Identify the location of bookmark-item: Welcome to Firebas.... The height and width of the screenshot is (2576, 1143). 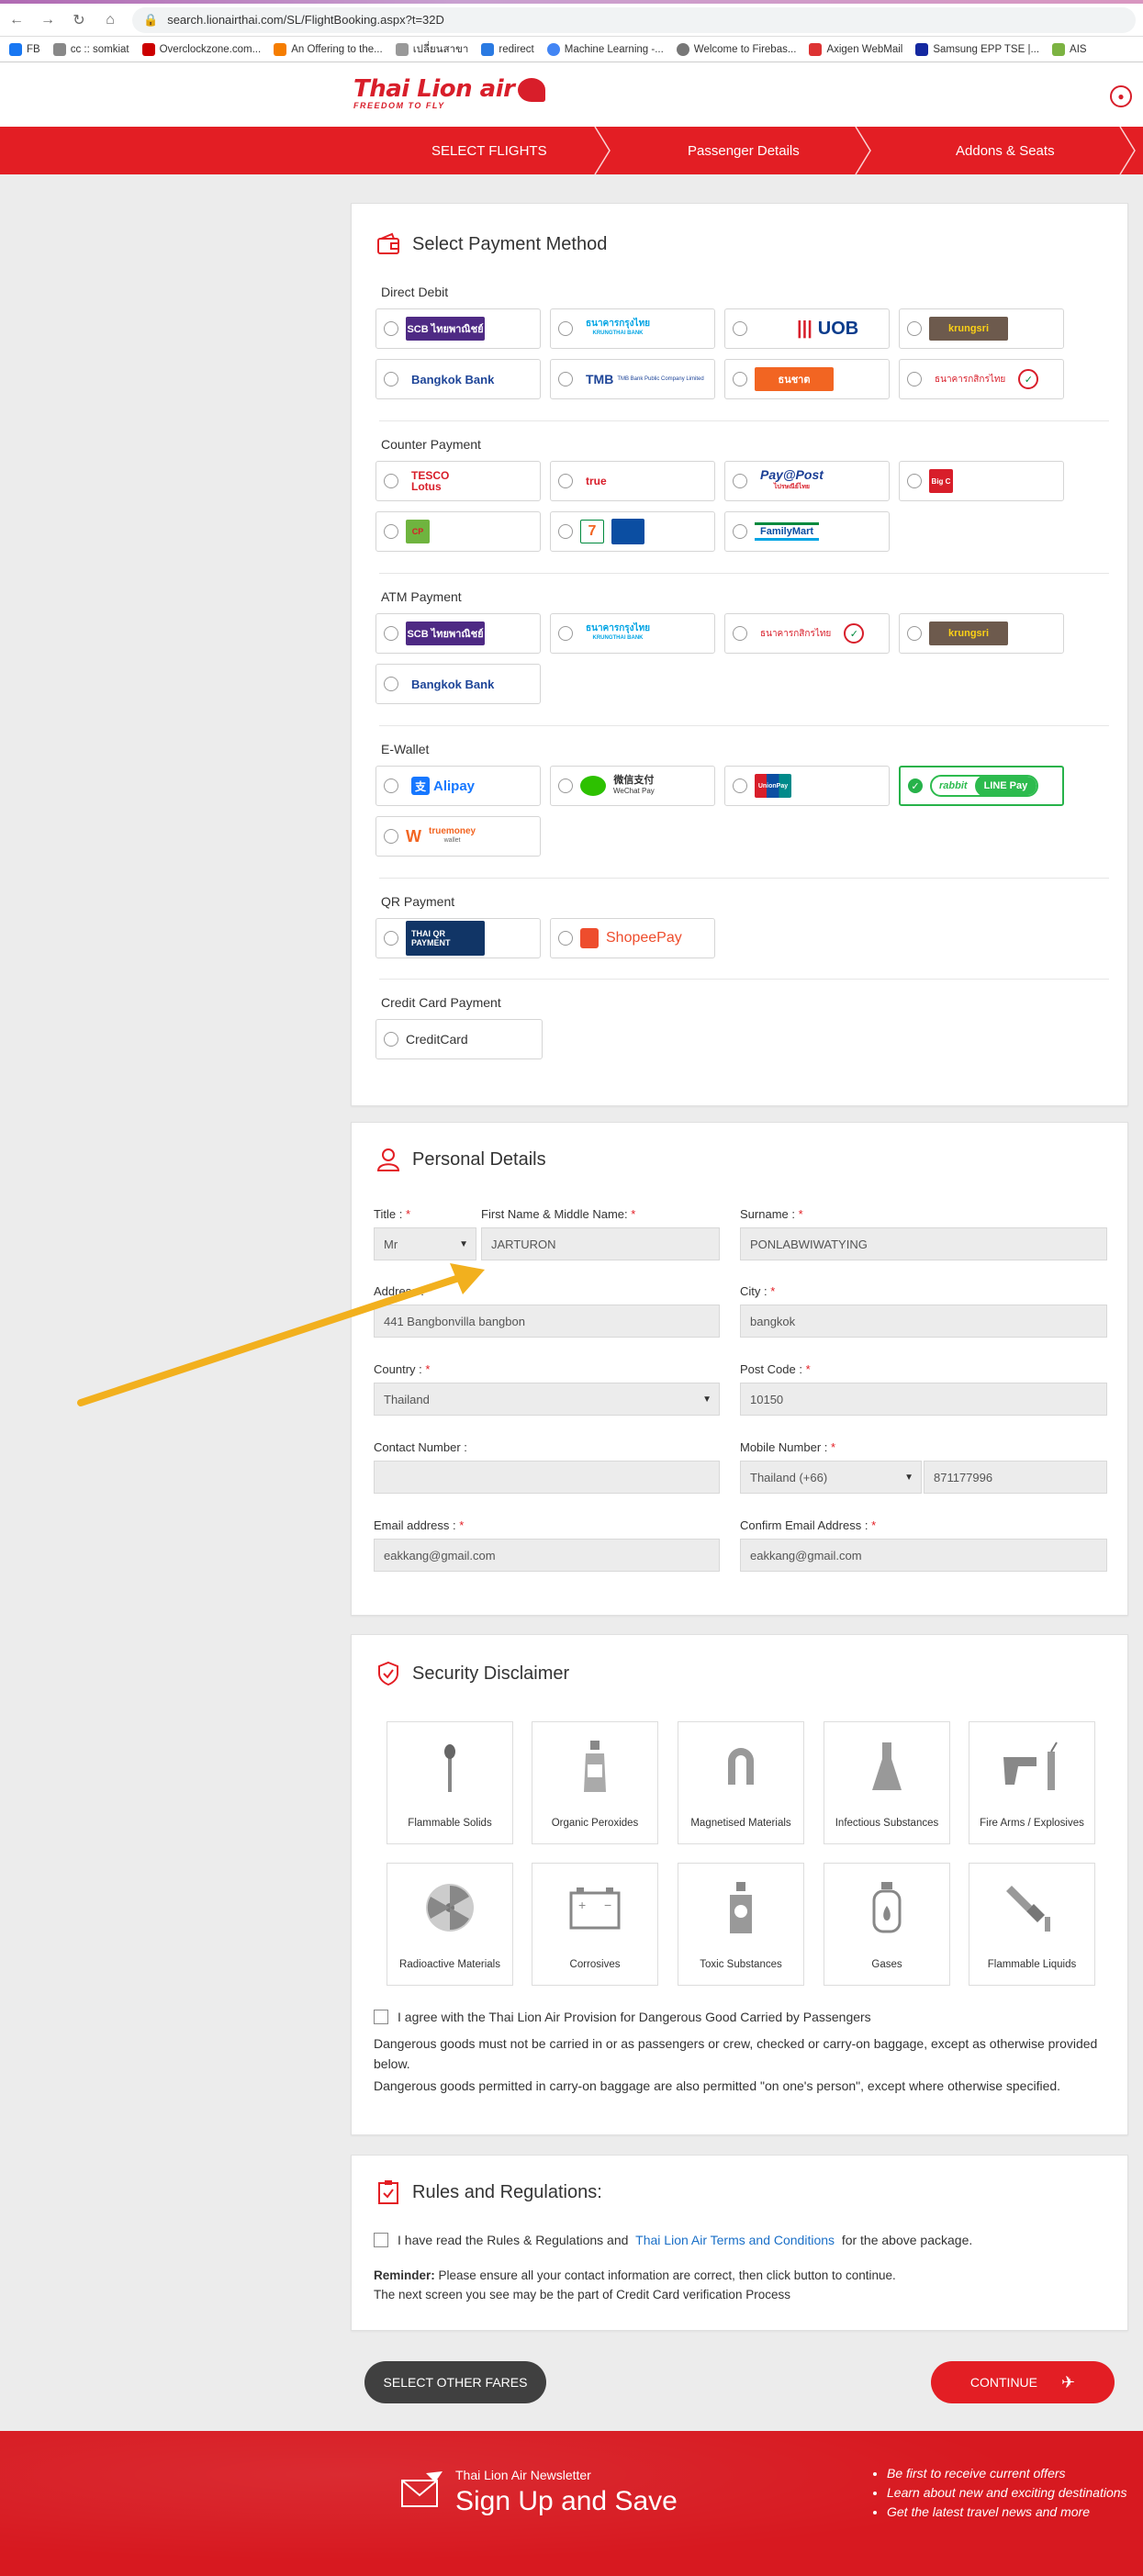
(736, 49).